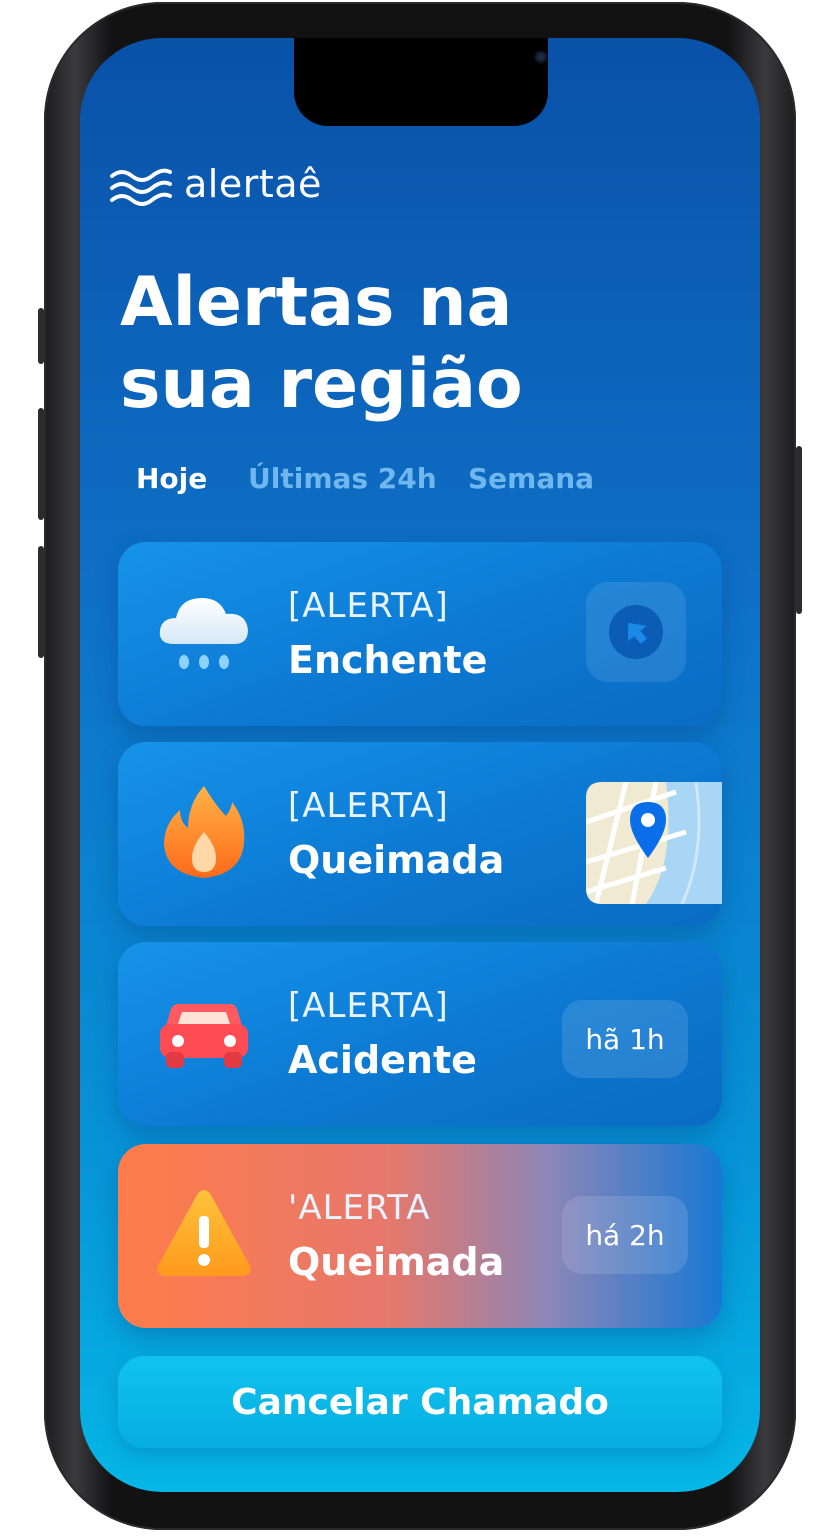 The width and height of the screenshot is (836, 1536). Describe the element at coordinates (625, 1235) in the screenshot. I see `time-badge: há 2h` at that location.